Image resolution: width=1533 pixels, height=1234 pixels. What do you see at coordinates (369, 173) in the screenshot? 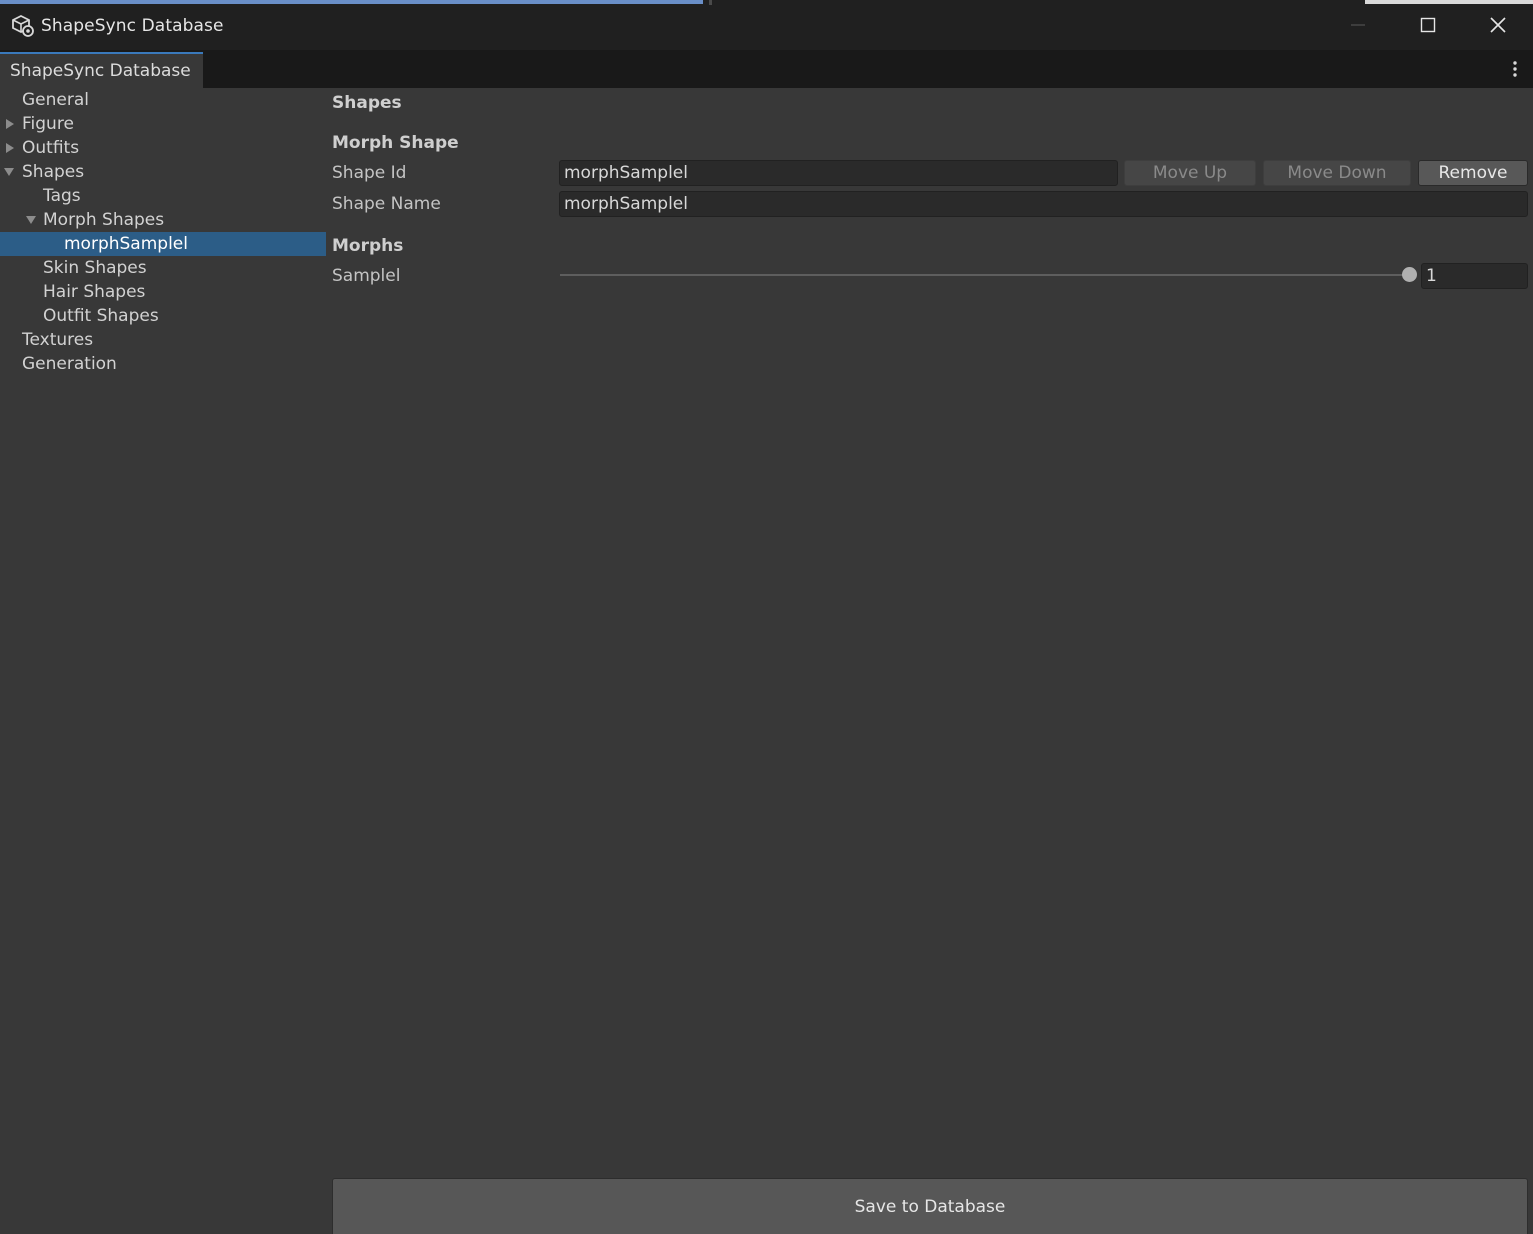
I see `shape-id-label: Shape Id` at bounding box center [369, 173].